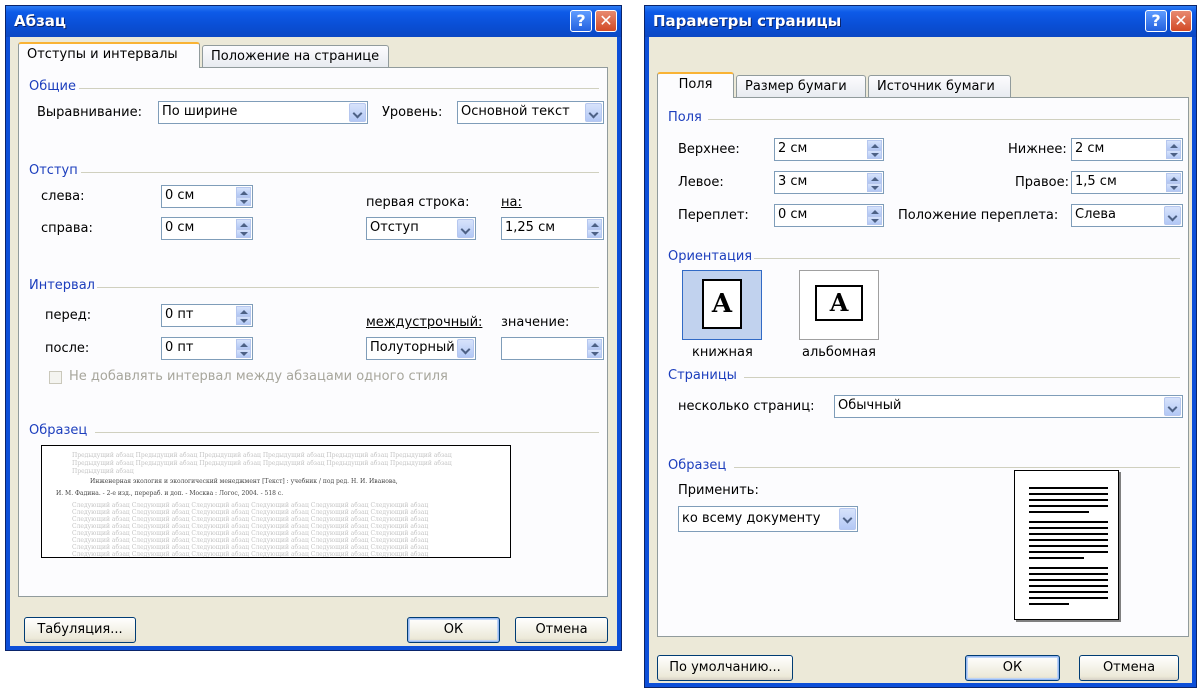 The image size is (1197, 688). I want to click on after-input: 0 пт, so click(207, 348).